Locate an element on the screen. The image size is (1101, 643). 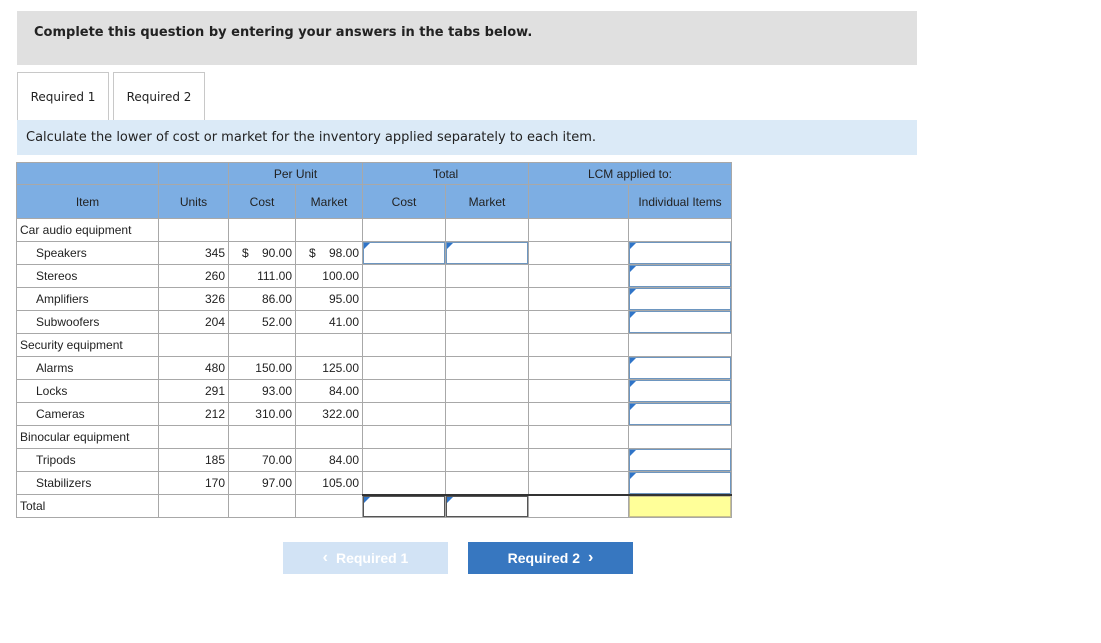
total-cost-input is located at coordinates (404, 253).